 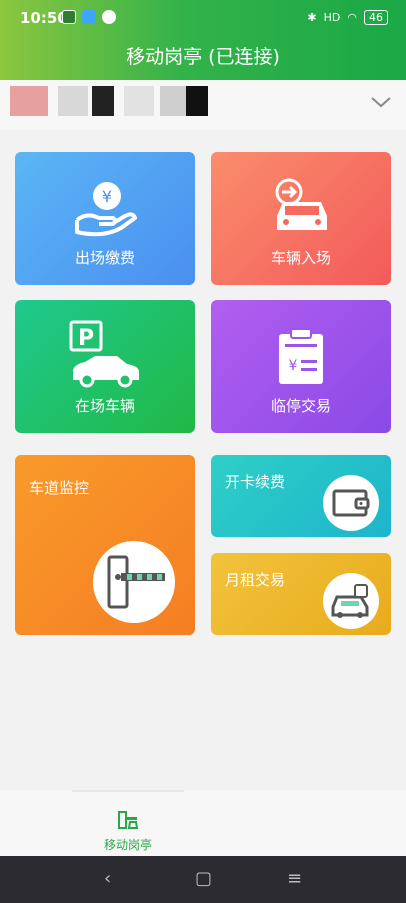 I want to click on bottom-tab-bar: 移动岗亭, so click(x=203, y=823).